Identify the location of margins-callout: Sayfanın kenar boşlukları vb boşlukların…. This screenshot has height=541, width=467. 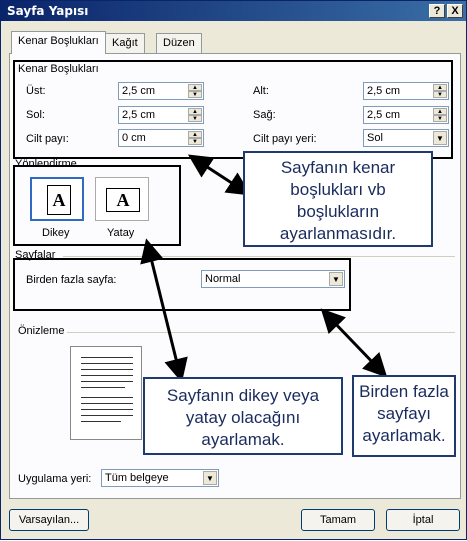
(338, 199).